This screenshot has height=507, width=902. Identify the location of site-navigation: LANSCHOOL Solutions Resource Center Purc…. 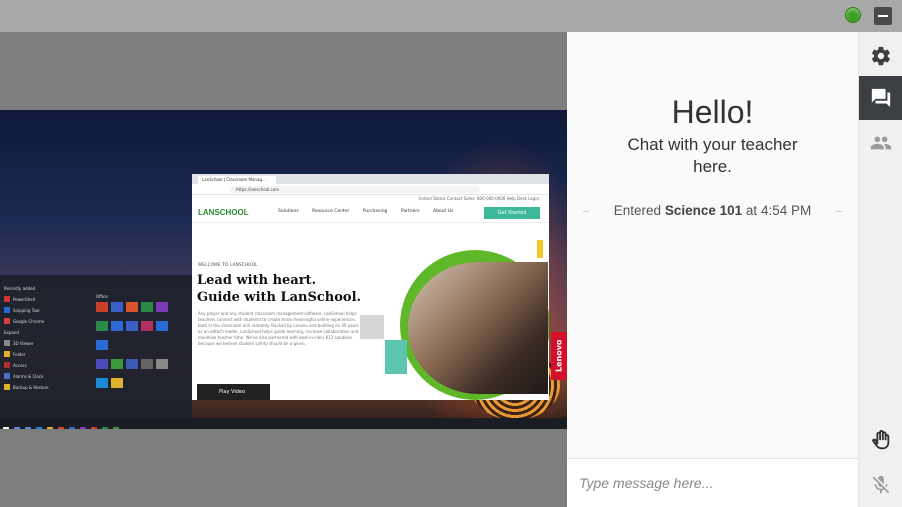
(370, 213).